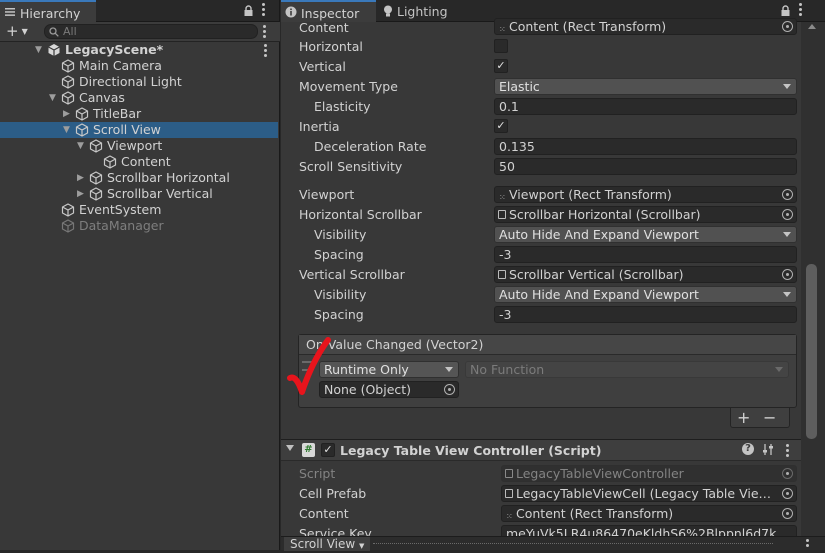 The image size is (825, 553). I want to click on settings-sliders-icon, so click(768, 449).